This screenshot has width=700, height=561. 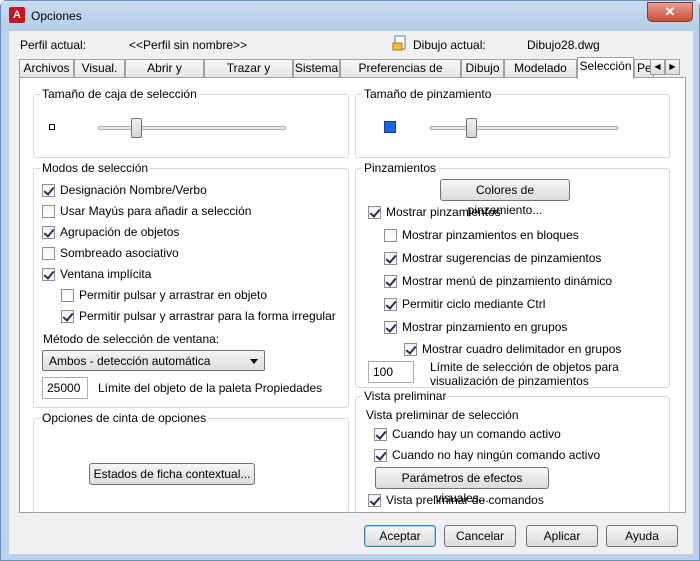 What do you see at coordinates (374, 500) in the screenshot?
I see `command-preview-checkbox` at bounding box center [374, 500].